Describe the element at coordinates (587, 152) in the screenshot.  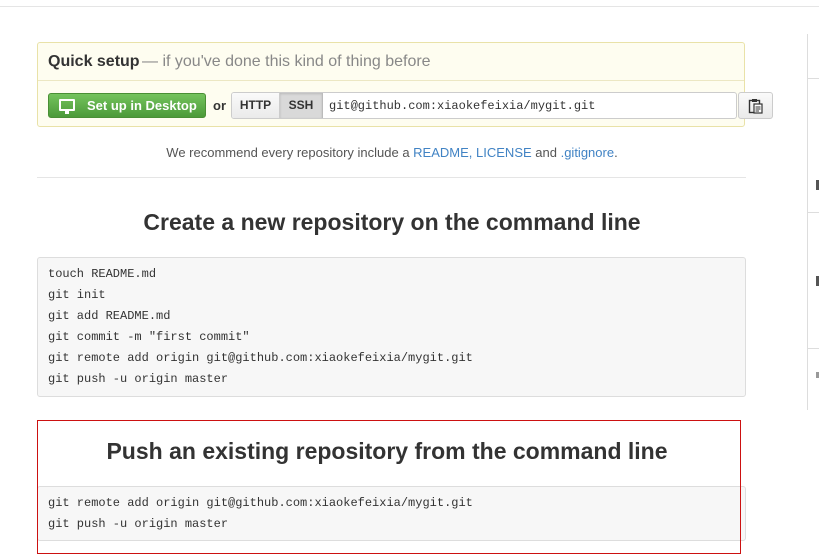
I see `gitignore-link: .gitignore` at that location.